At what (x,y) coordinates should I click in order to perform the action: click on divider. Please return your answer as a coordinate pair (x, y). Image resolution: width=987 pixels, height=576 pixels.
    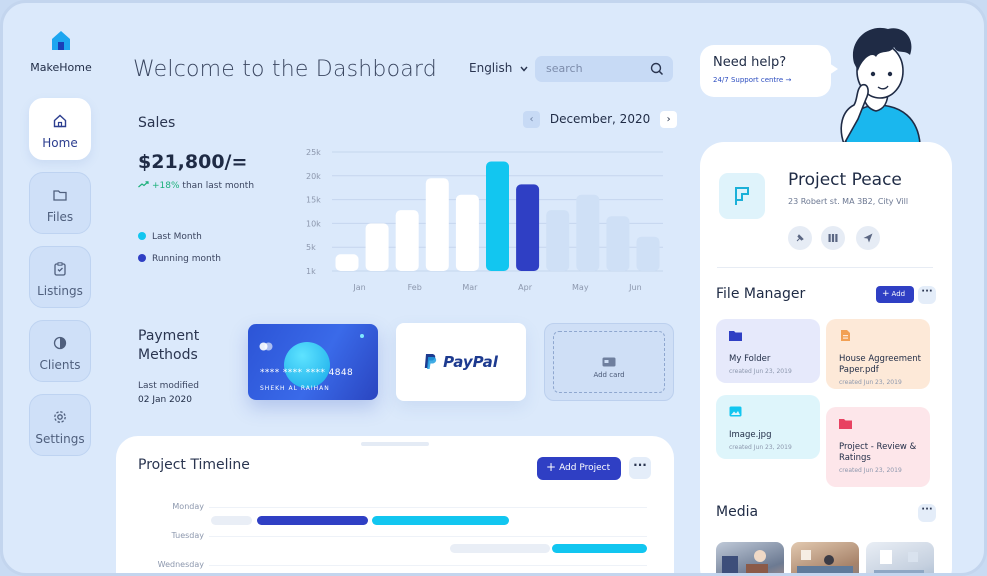
    Looking at the image, I should click on (825, 267).